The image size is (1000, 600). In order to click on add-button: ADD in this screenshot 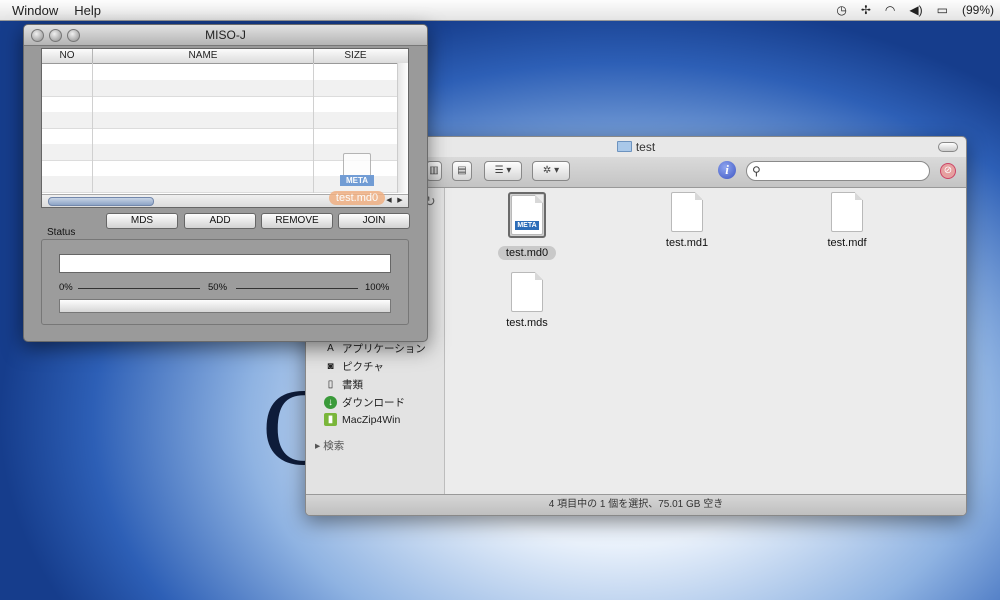, I will do `click(220, 221)`.